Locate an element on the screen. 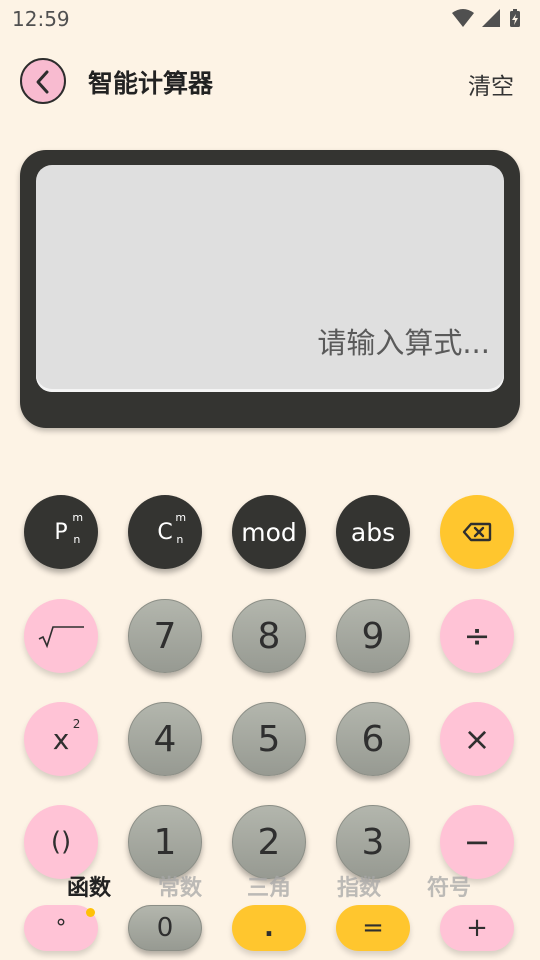  battery-icon is located at coordinates (515, 18).